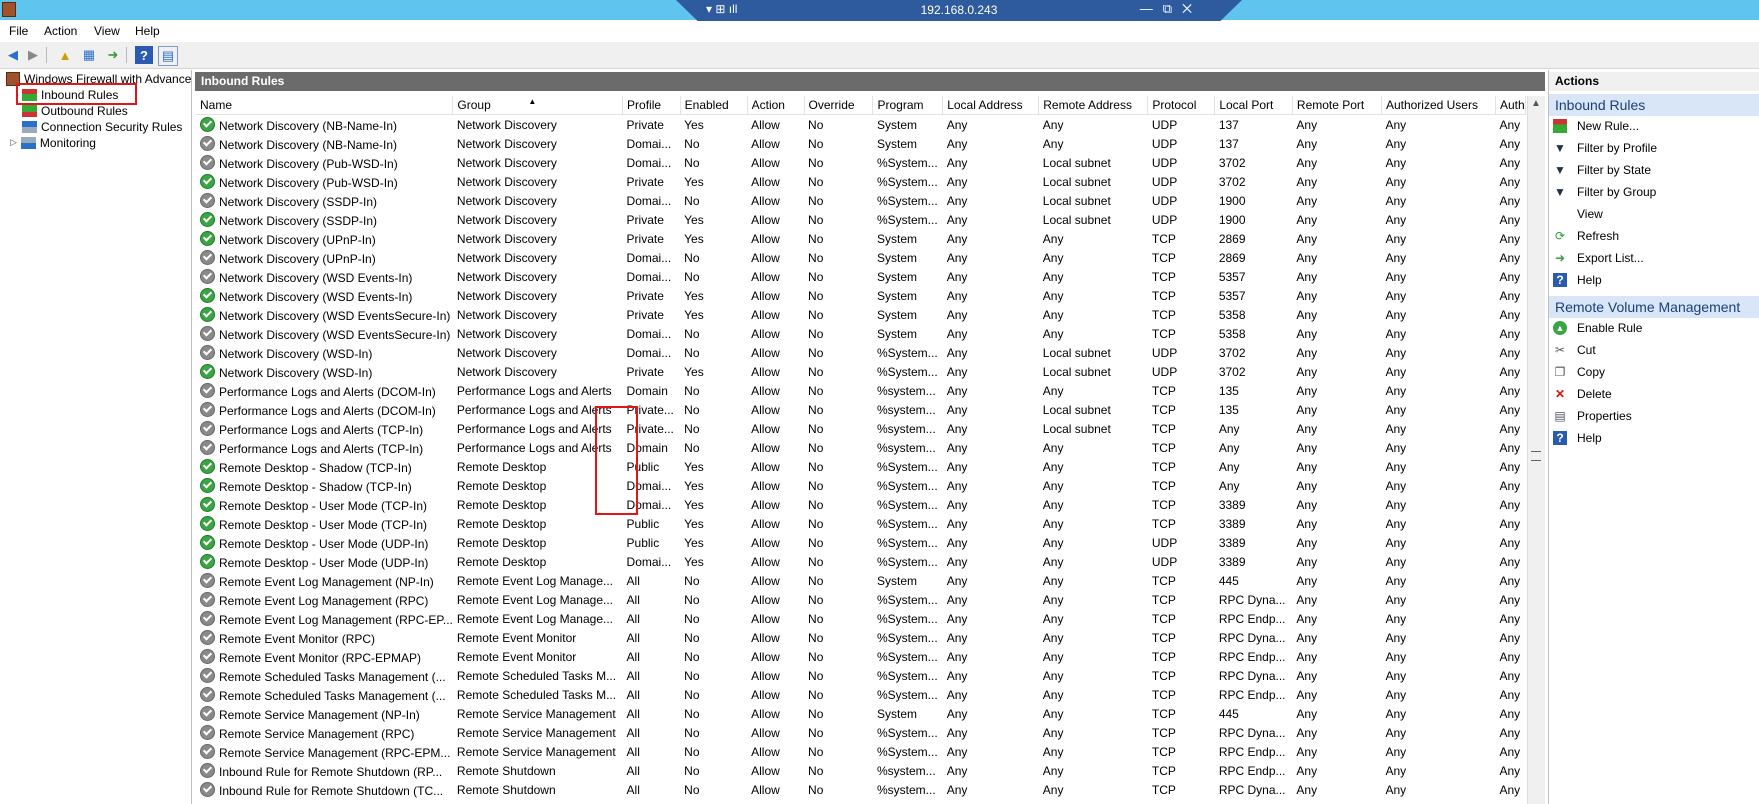 The width and height of the screenshot is (1759, 804). I want to click on back-icon: ◀, so click(13, 55).